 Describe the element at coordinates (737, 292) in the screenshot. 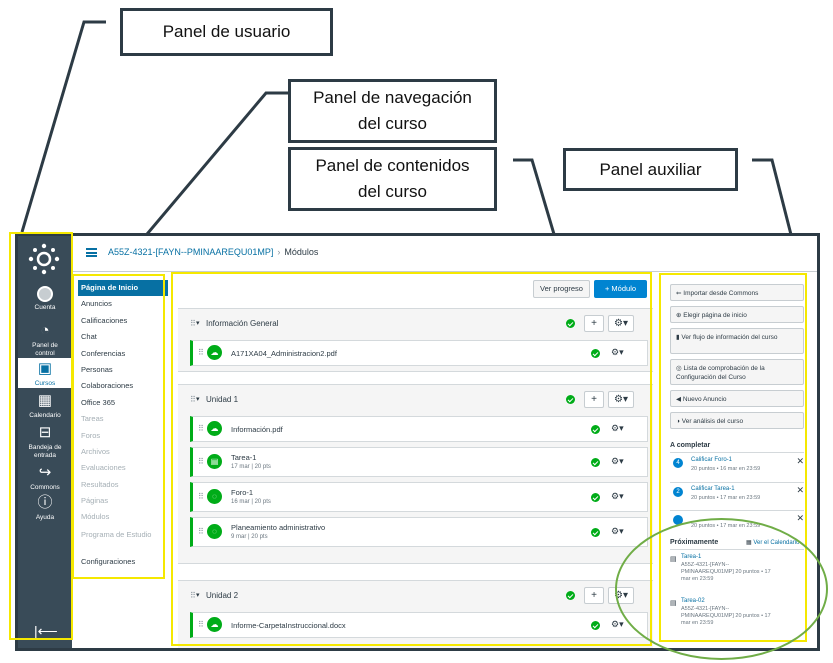

I see `import-commons-button: ⇐ Importar desde Commons` at that location.